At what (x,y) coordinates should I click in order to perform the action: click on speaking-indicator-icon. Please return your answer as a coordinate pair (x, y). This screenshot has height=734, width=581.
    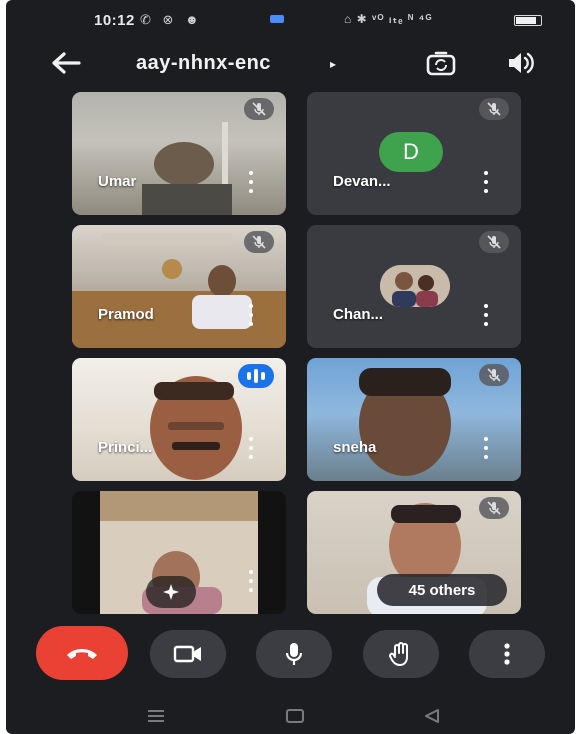
    Looking at the image, I should click on (256, 376).